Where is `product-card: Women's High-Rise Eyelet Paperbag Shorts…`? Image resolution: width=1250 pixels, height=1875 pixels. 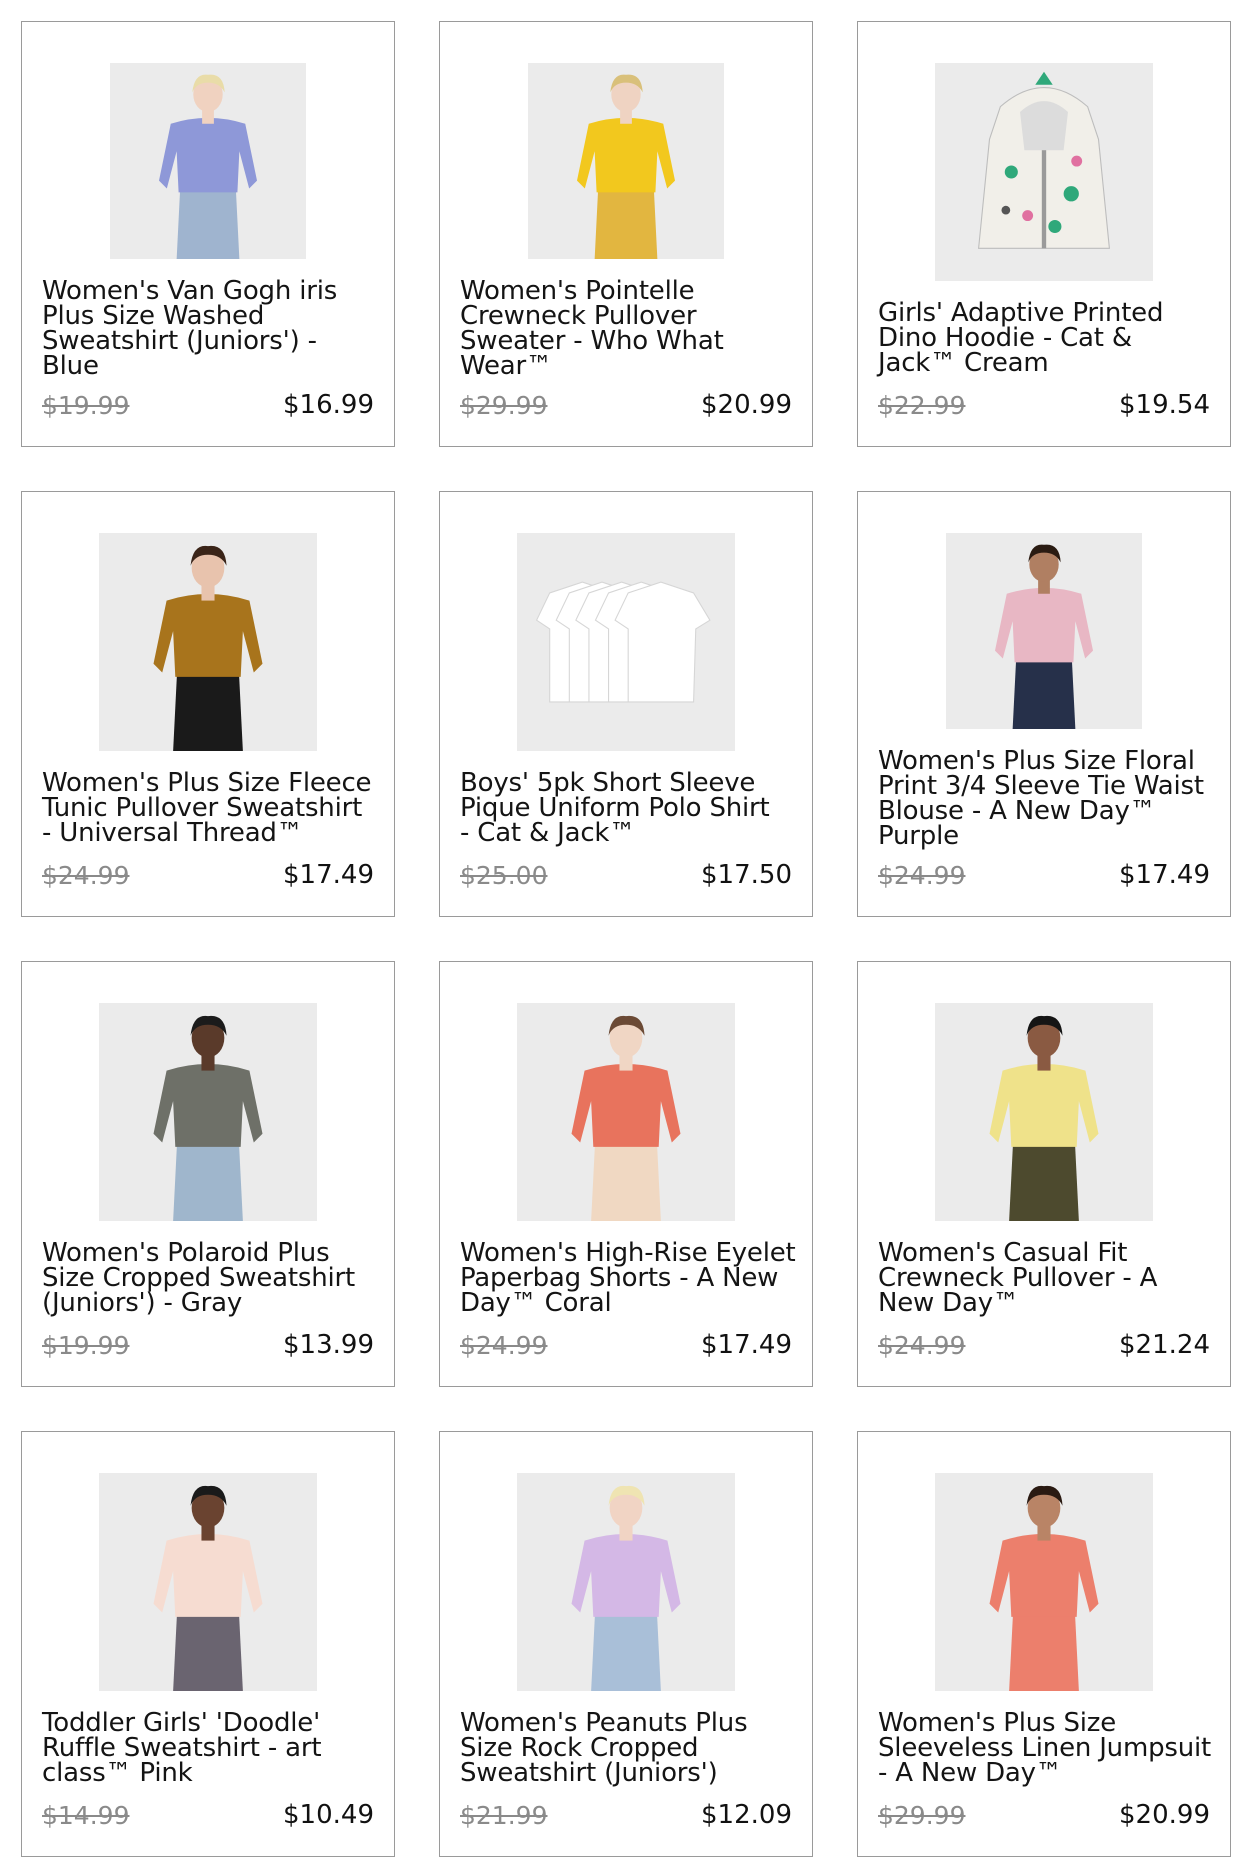
product-card: Women's High-Rise Eyelet Paperbag Shorts… is located at coordinates (626, 1174).